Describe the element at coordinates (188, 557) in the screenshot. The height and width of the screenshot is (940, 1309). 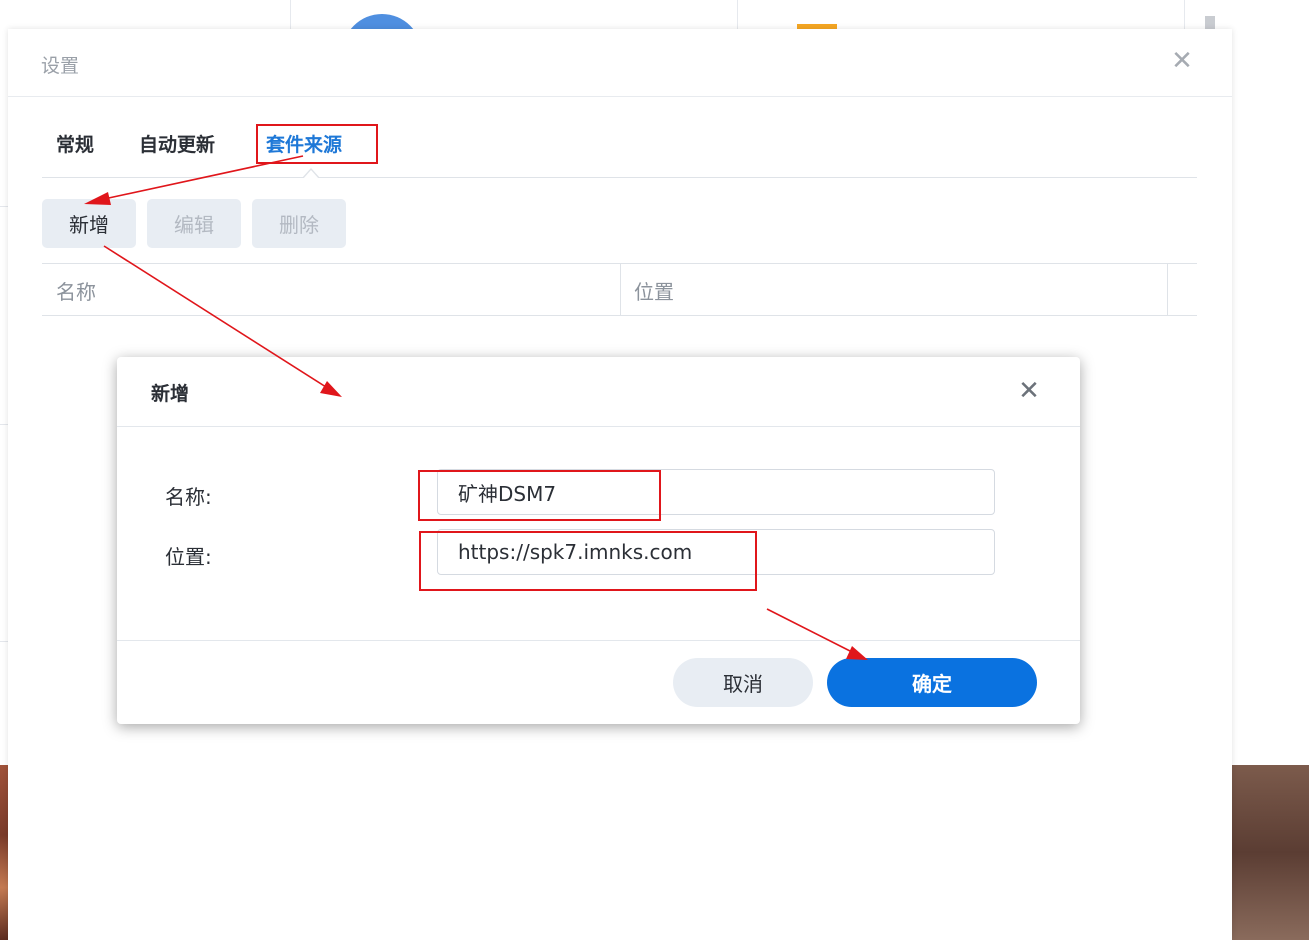
I see `location-label: 位置:` at that location.